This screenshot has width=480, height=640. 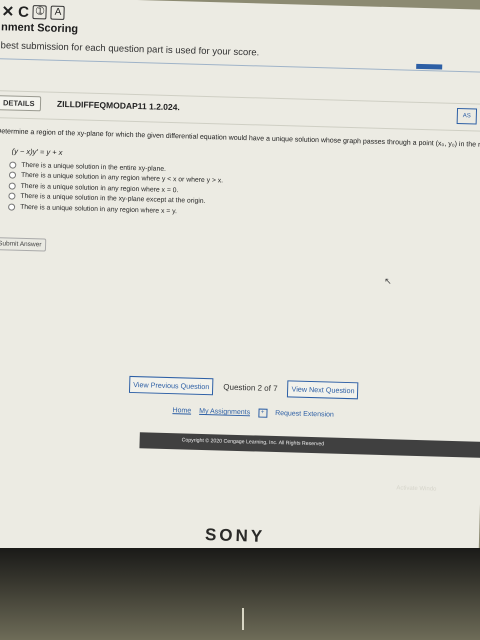 What do you see at coordinates (467, 116) in the screenshot?
I see `ask-button: AS` at bounding box center [467, 116].